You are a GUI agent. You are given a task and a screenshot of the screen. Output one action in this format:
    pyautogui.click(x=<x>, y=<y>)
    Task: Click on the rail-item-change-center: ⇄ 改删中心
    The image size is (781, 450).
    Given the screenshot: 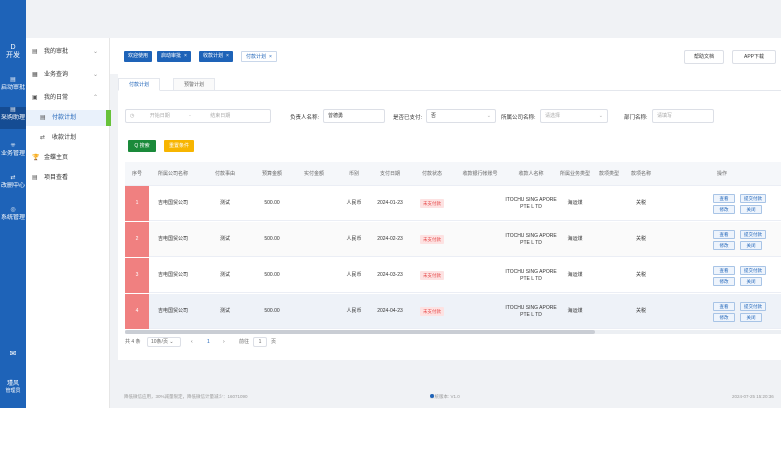 What is the action you would take?
    pyautogui.click(x=13, y=186)
    